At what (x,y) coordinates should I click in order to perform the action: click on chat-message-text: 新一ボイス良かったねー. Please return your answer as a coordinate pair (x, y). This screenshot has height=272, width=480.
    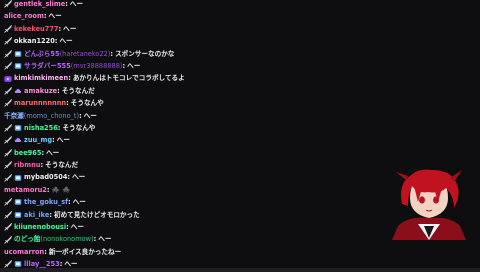
    Looking at the image, I should click on (85, 251).